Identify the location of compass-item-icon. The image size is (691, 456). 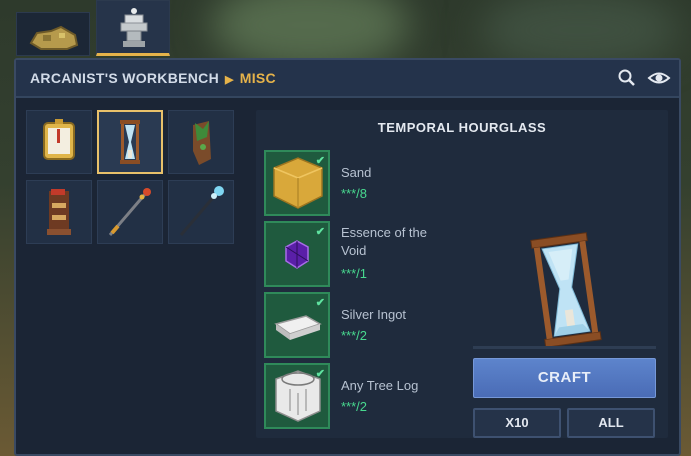
(59, 139).